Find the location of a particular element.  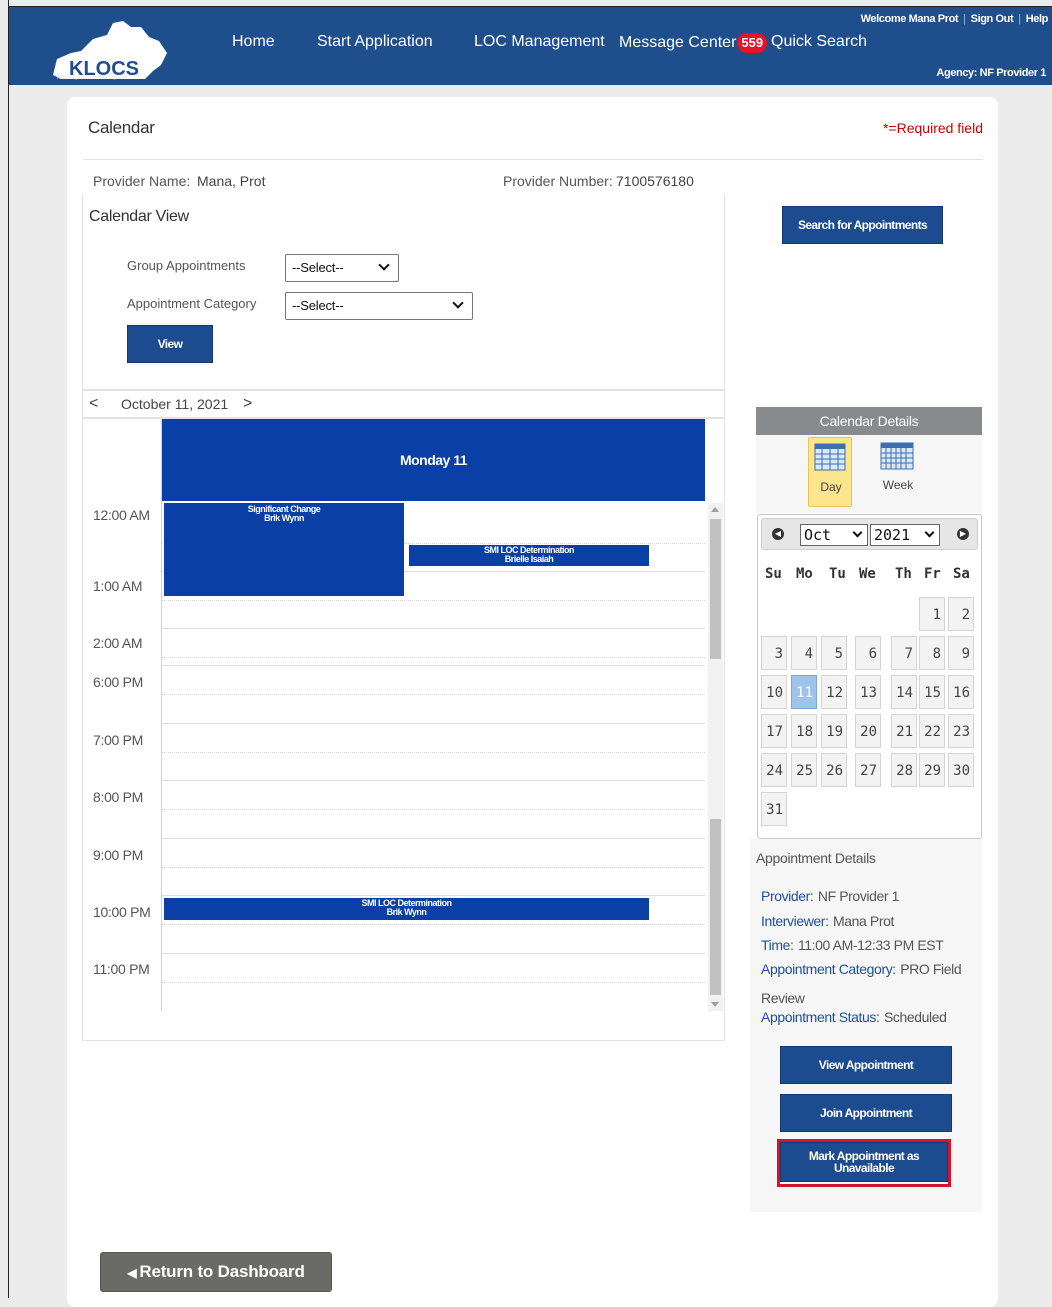

provider-number-label: Provider Number: is located at coordinates (558, 181).